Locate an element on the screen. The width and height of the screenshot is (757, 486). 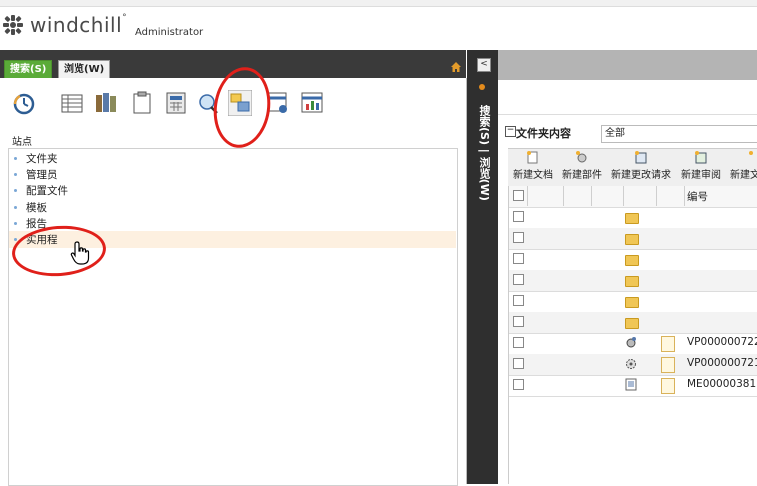
document-icon is located at coordinates (631, 384).